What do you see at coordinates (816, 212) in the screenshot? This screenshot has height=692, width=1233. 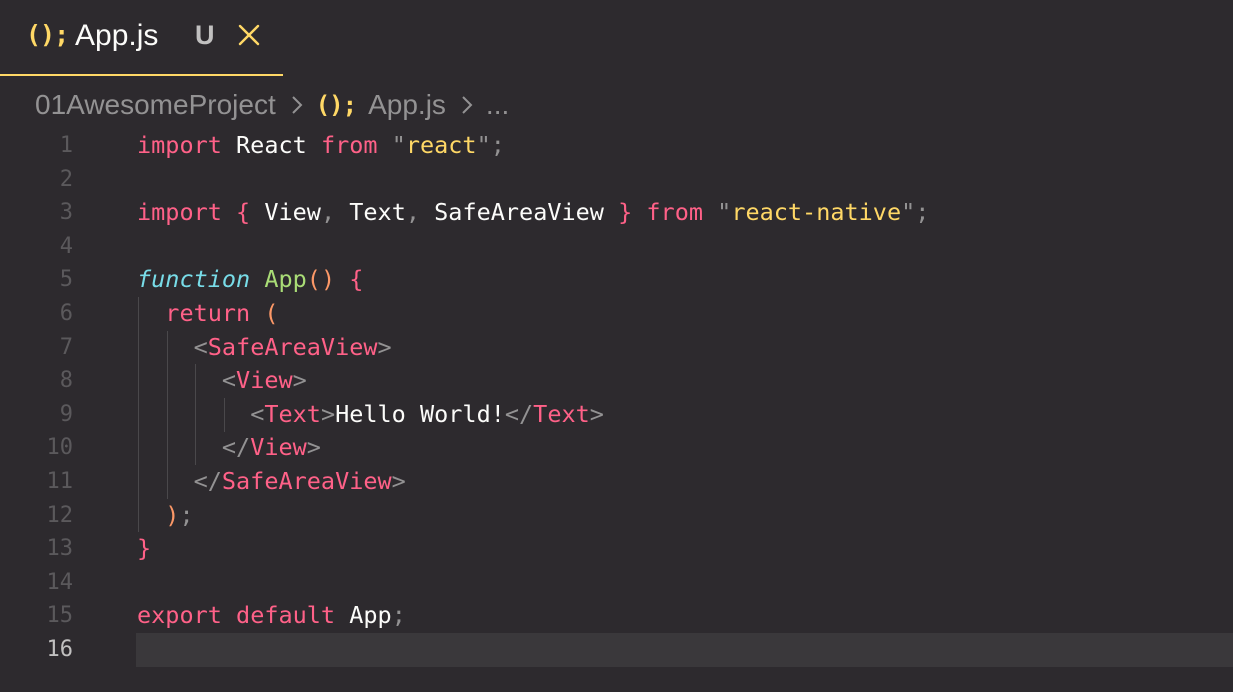 I see `code-token: react-native` at bounding box center [816, 212].